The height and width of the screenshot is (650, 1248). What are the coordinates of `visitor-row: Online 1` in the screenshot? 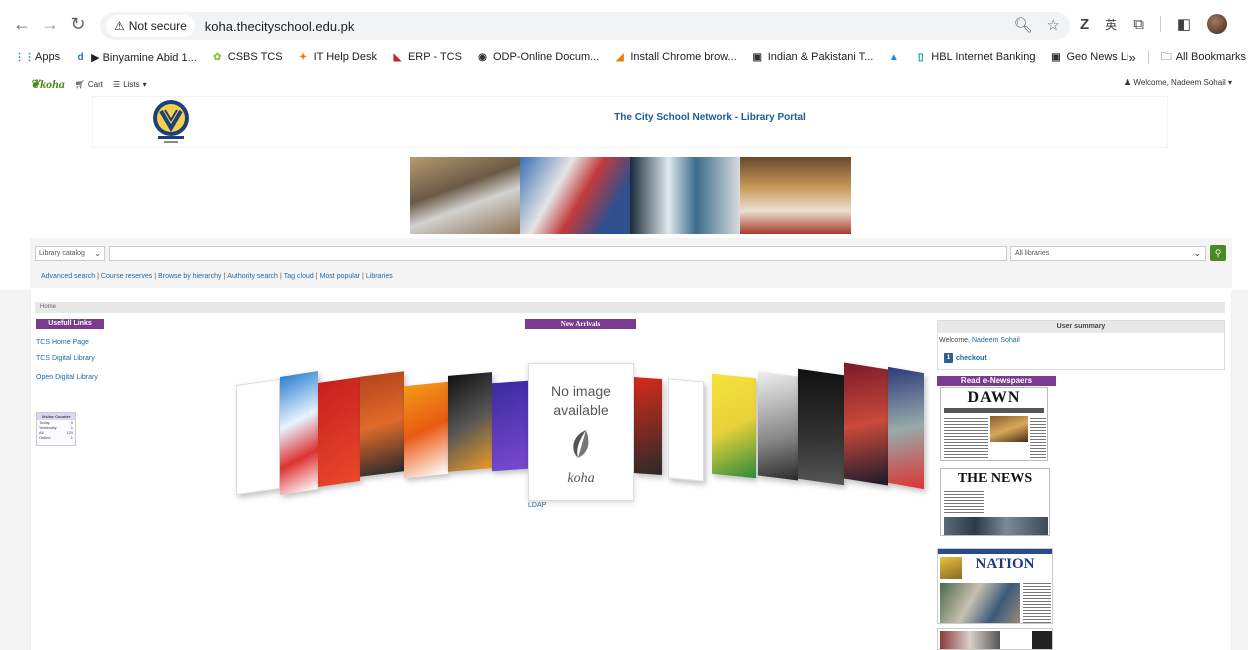 It's located at (56, 437).